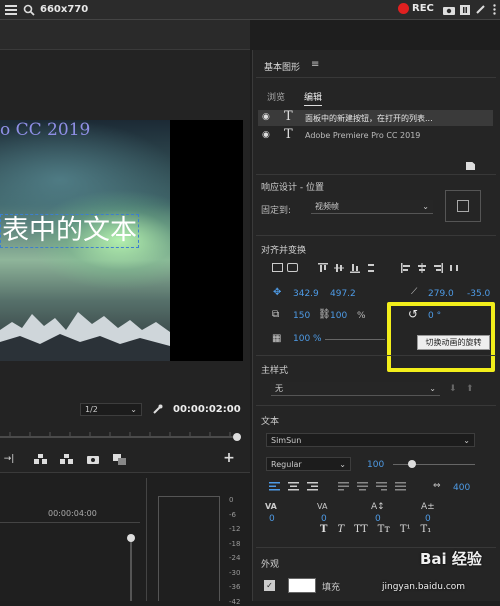  I want to click on align-center-icon, so click(422, 268).